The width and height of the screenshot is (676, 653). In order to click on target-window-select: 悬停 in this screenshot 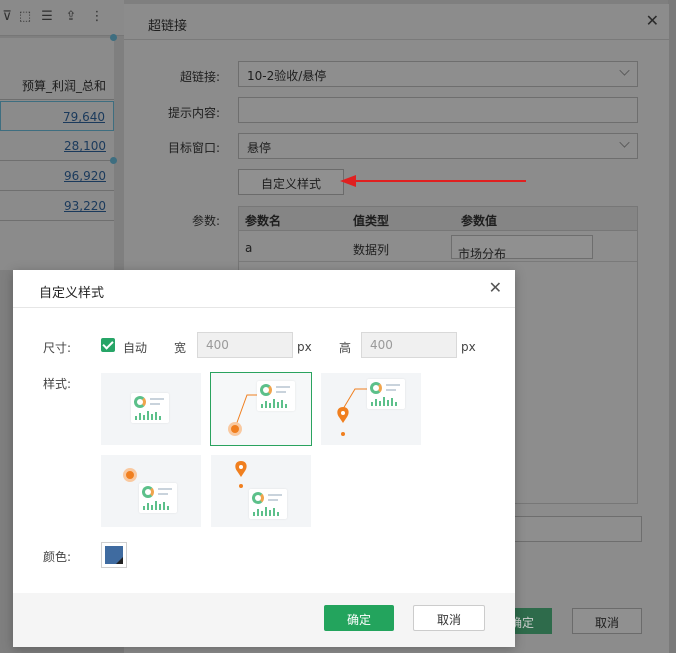, I will do `click(438, 146)`.